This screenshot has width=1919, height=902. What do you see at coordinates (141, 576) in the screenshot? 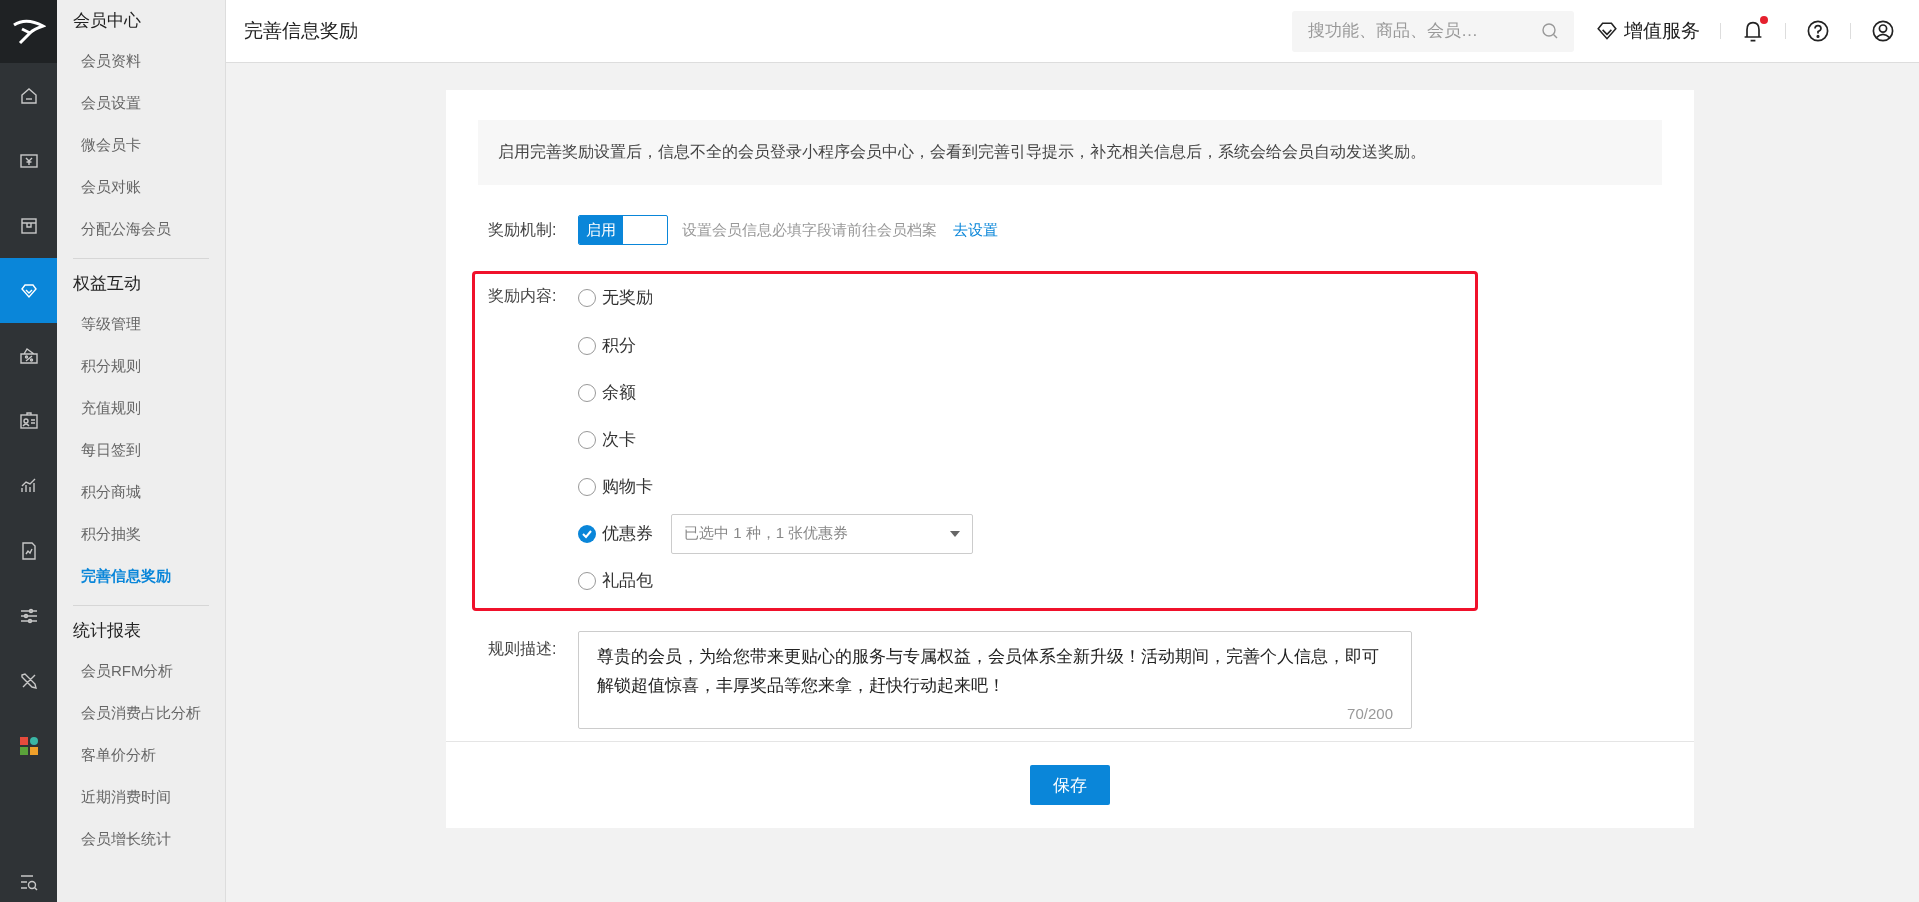
I see `sidebar-item: 完善信息奖励` at bounding box center [141, 576].